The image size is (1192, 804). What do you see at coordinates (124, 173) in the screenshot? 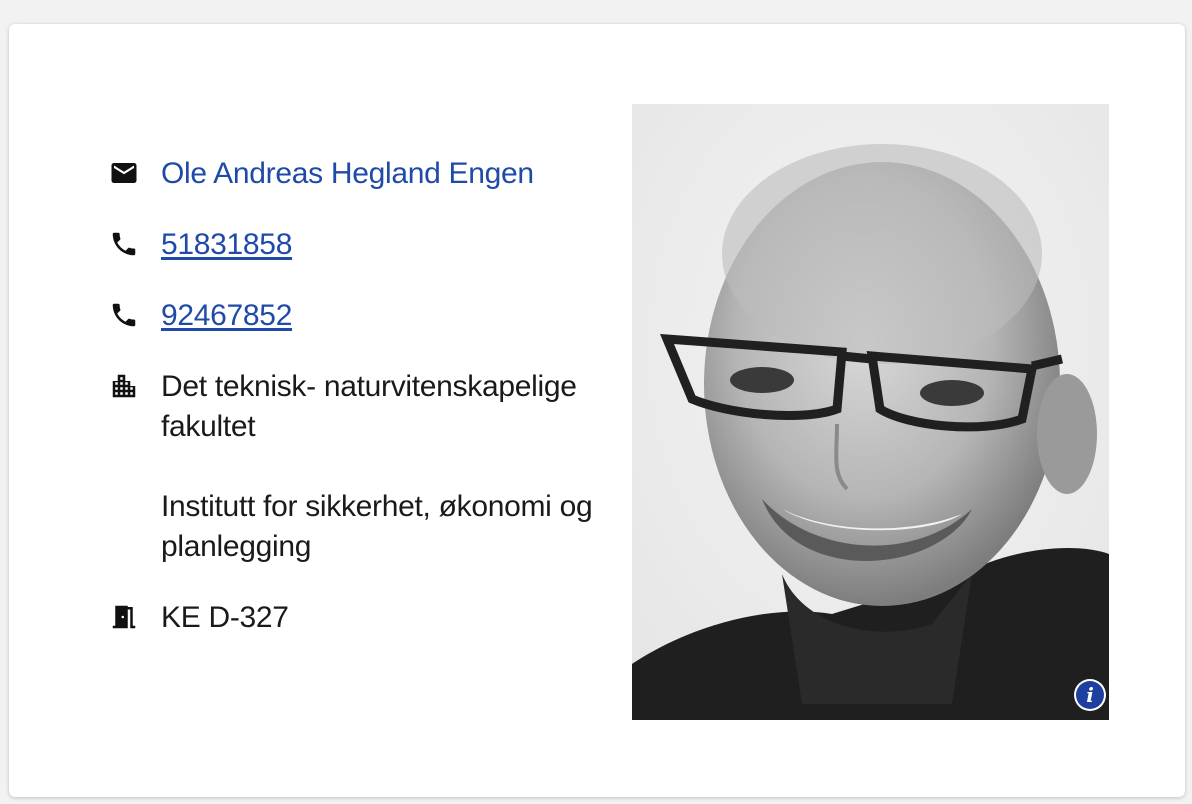
I see `envelope-icon` at bounding box center [124, 173].